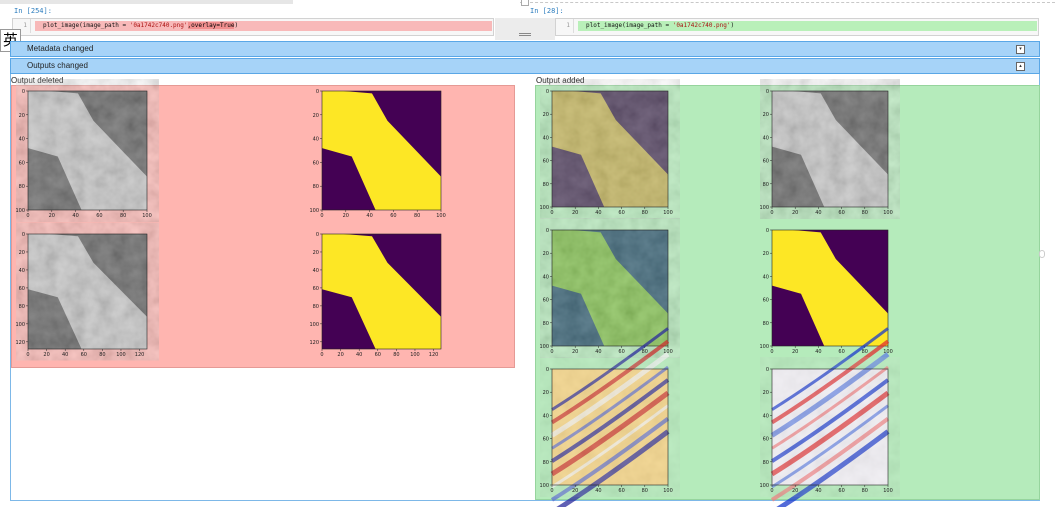 The image size is (1055, 507). What do you see at coordinates (140, 355) in the screenshot?
I see `x-tick-label: 120` at bounding box center [140, 355].